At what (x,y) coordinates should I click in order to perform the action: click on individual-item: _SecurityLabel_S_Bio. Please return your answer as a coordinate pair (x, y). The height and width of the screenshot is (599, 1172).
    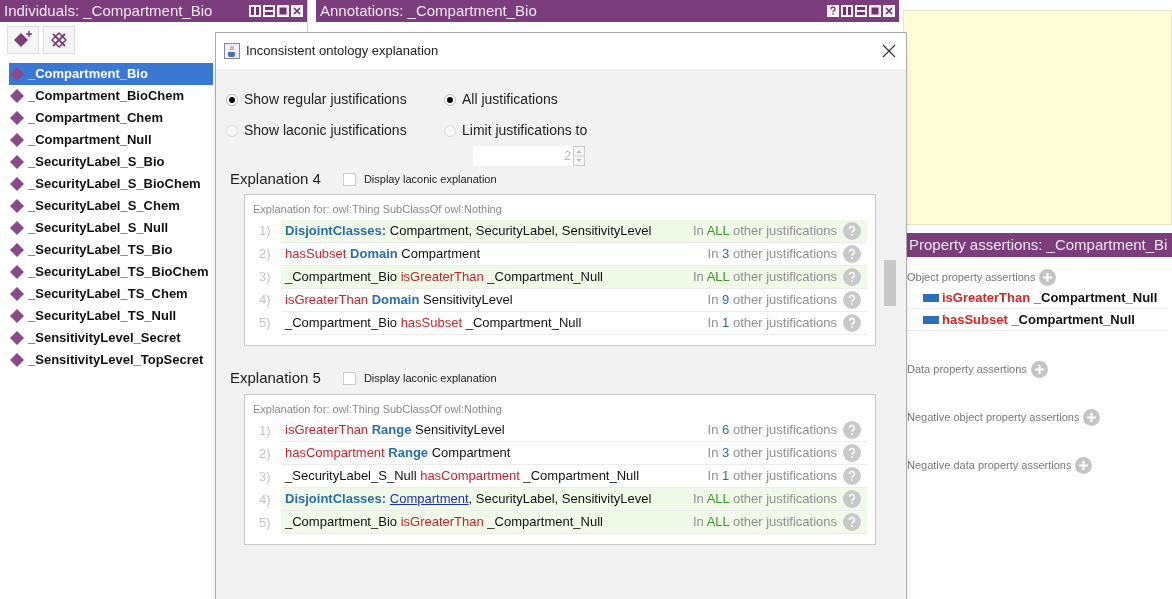
    Looking at the image, I should click on (111, 162).